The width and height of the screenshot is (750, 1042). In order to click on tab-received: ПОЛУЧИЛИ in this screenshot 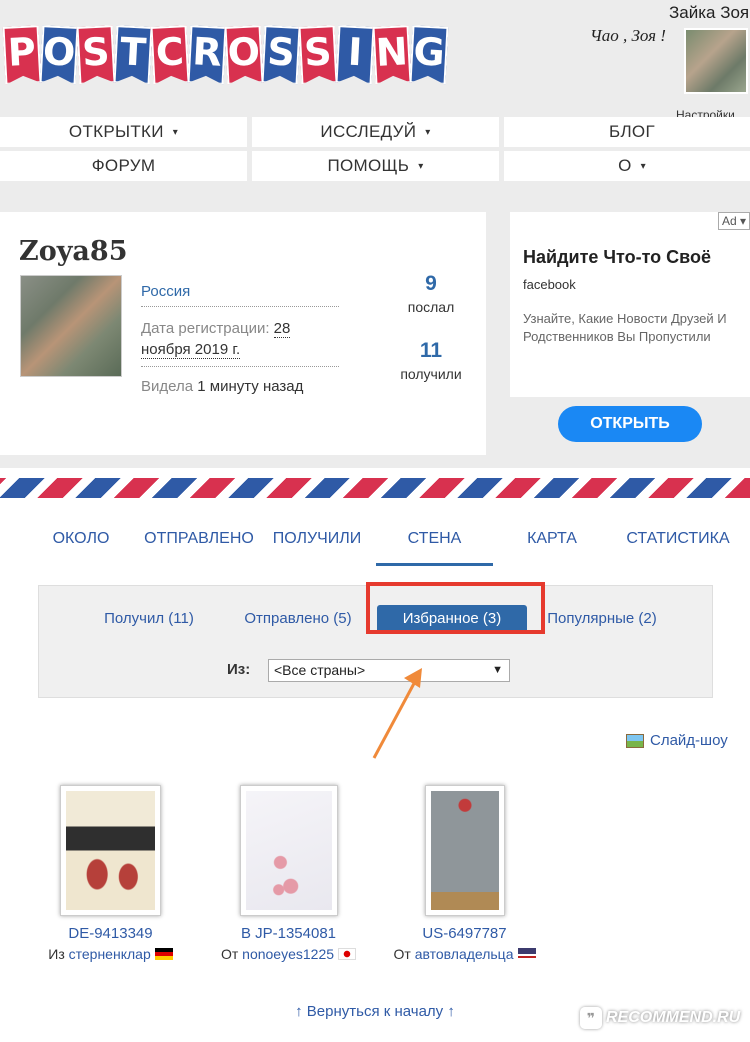, I will do `click(317, 543)`.